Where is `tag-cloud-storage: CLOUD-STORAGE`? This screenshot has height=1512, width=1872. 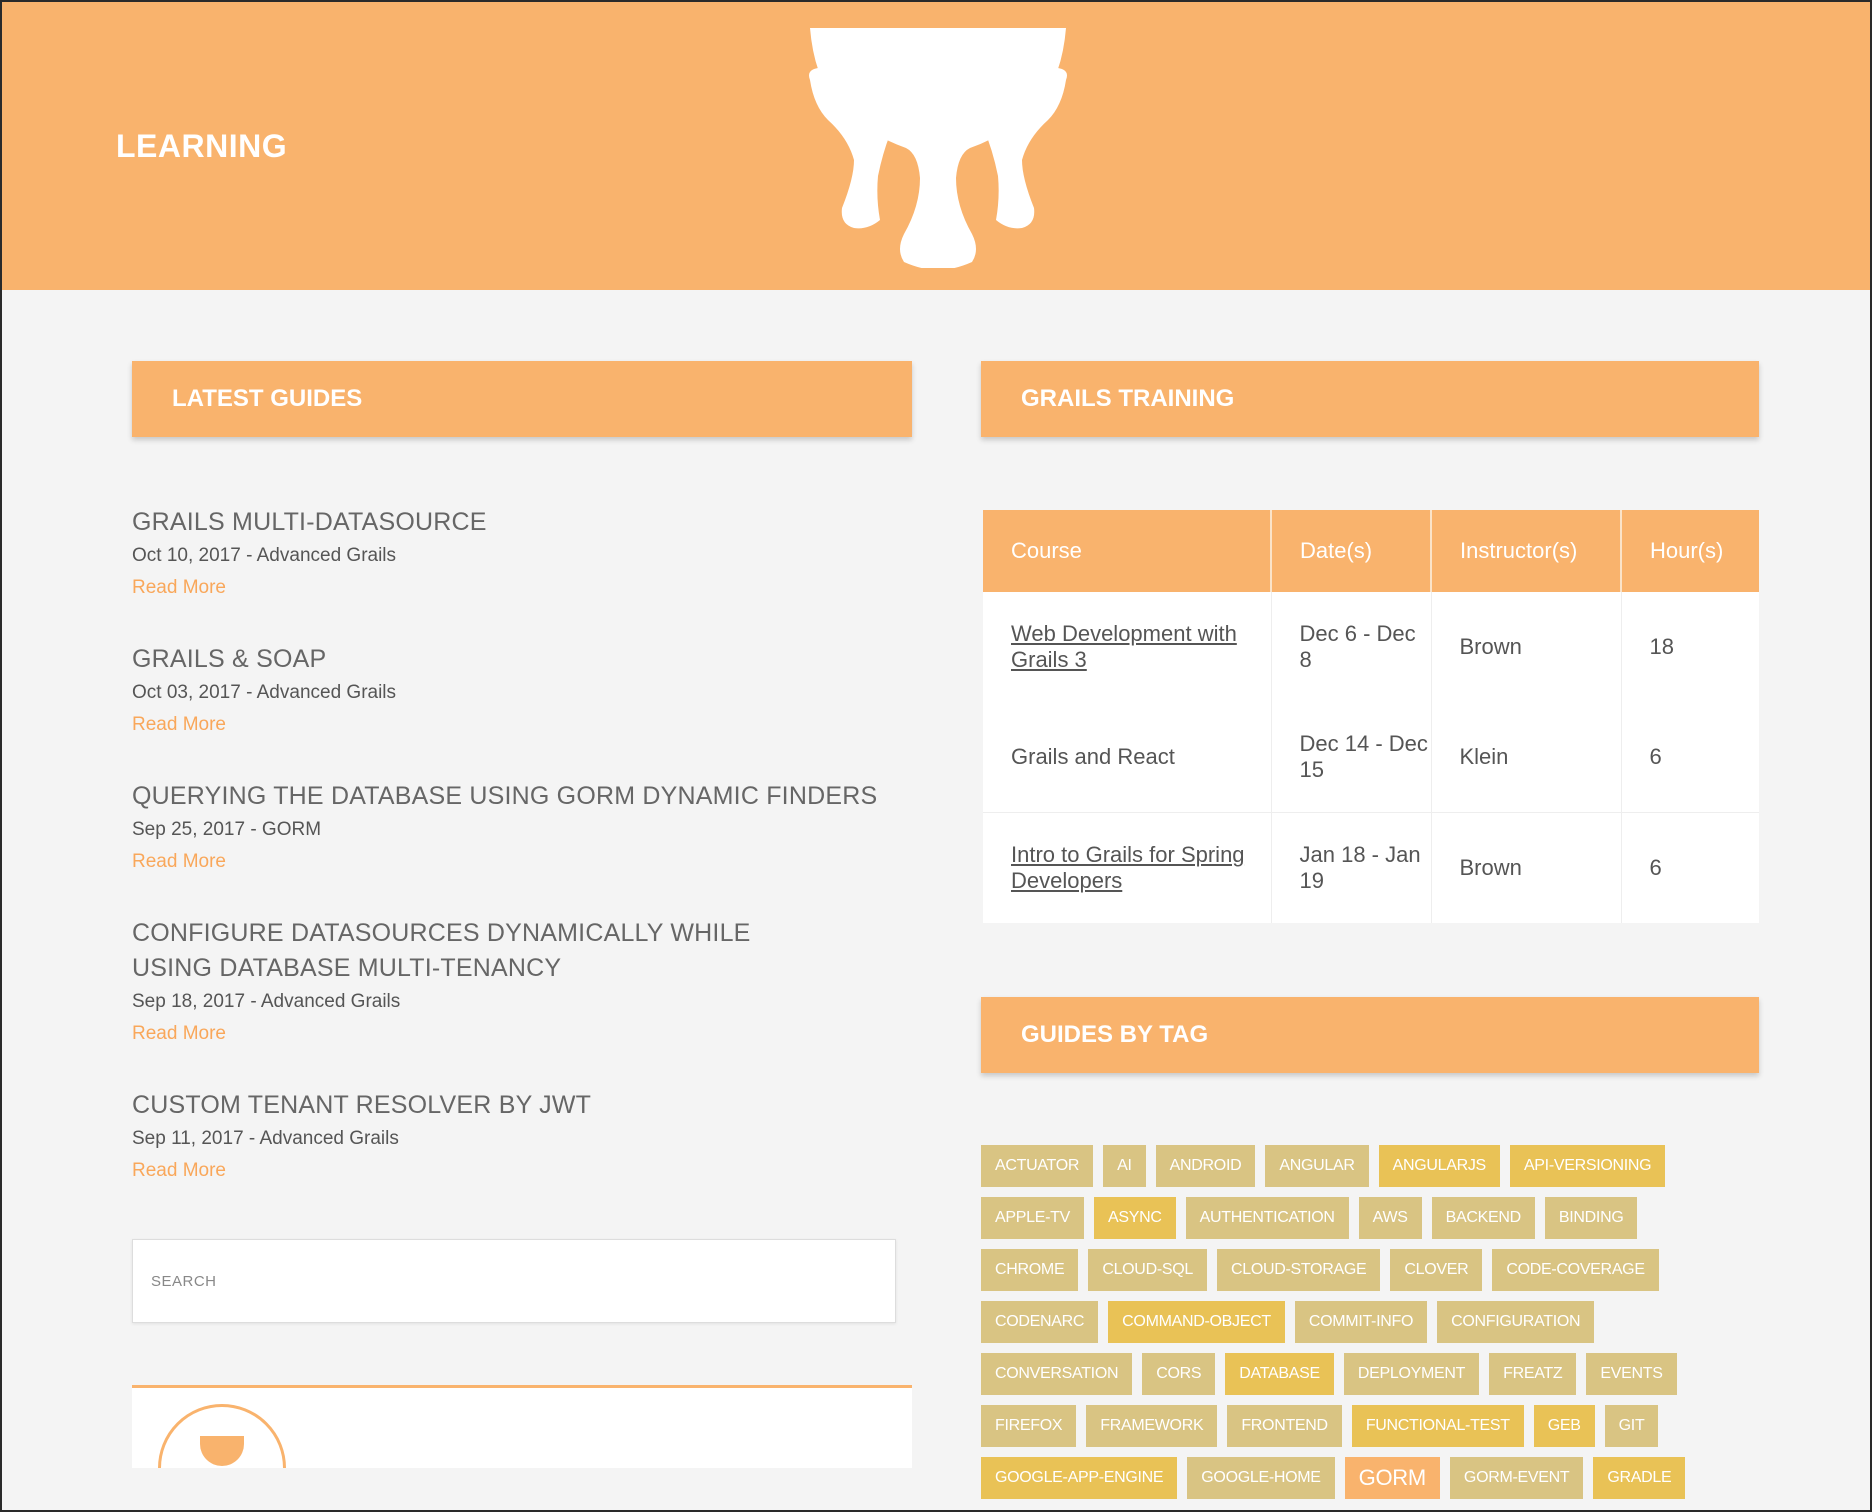 tag-cloud-storage: CLOUD-STORAGE is located at coordinates (1298, 1270).